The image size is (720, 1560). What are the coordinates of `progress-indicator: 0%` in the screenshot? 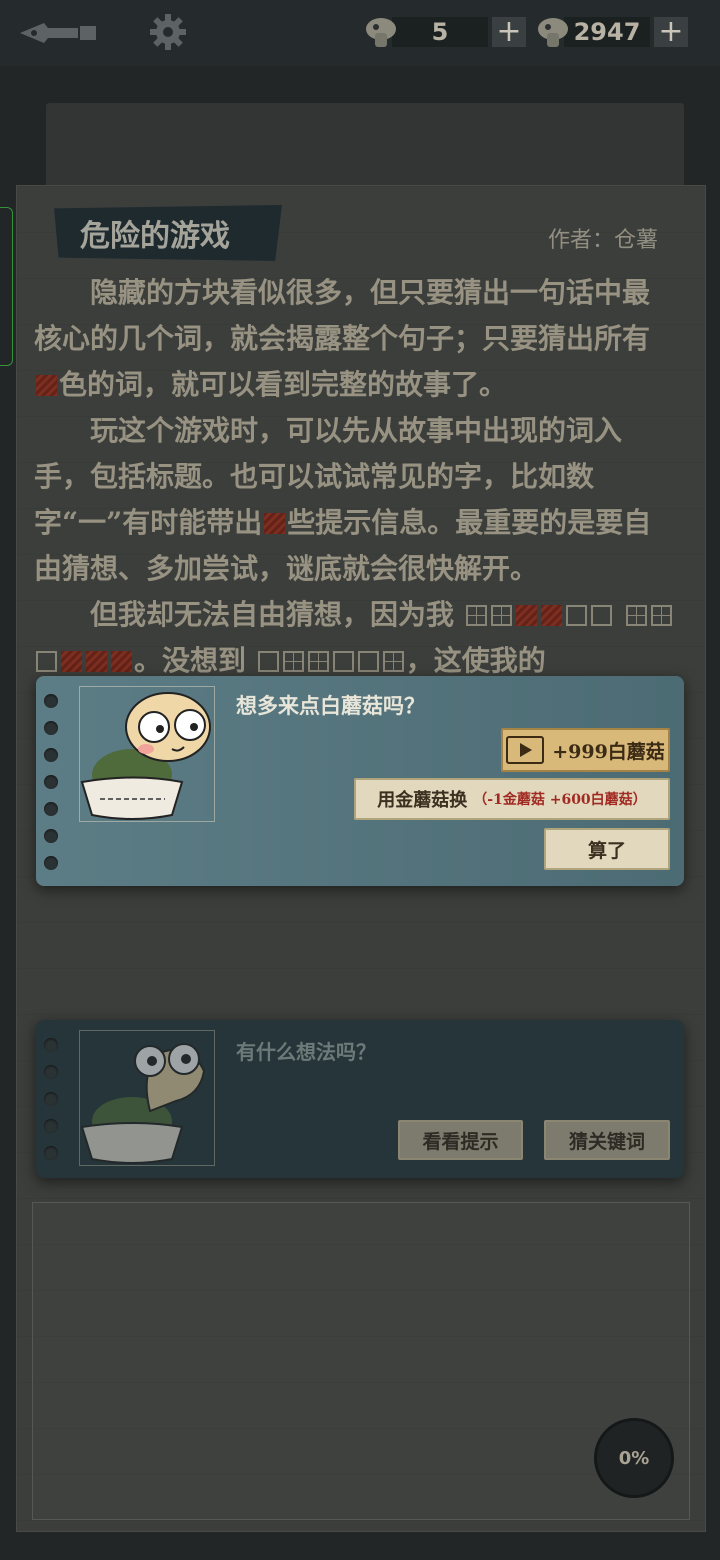 It's located at (634, 1458).